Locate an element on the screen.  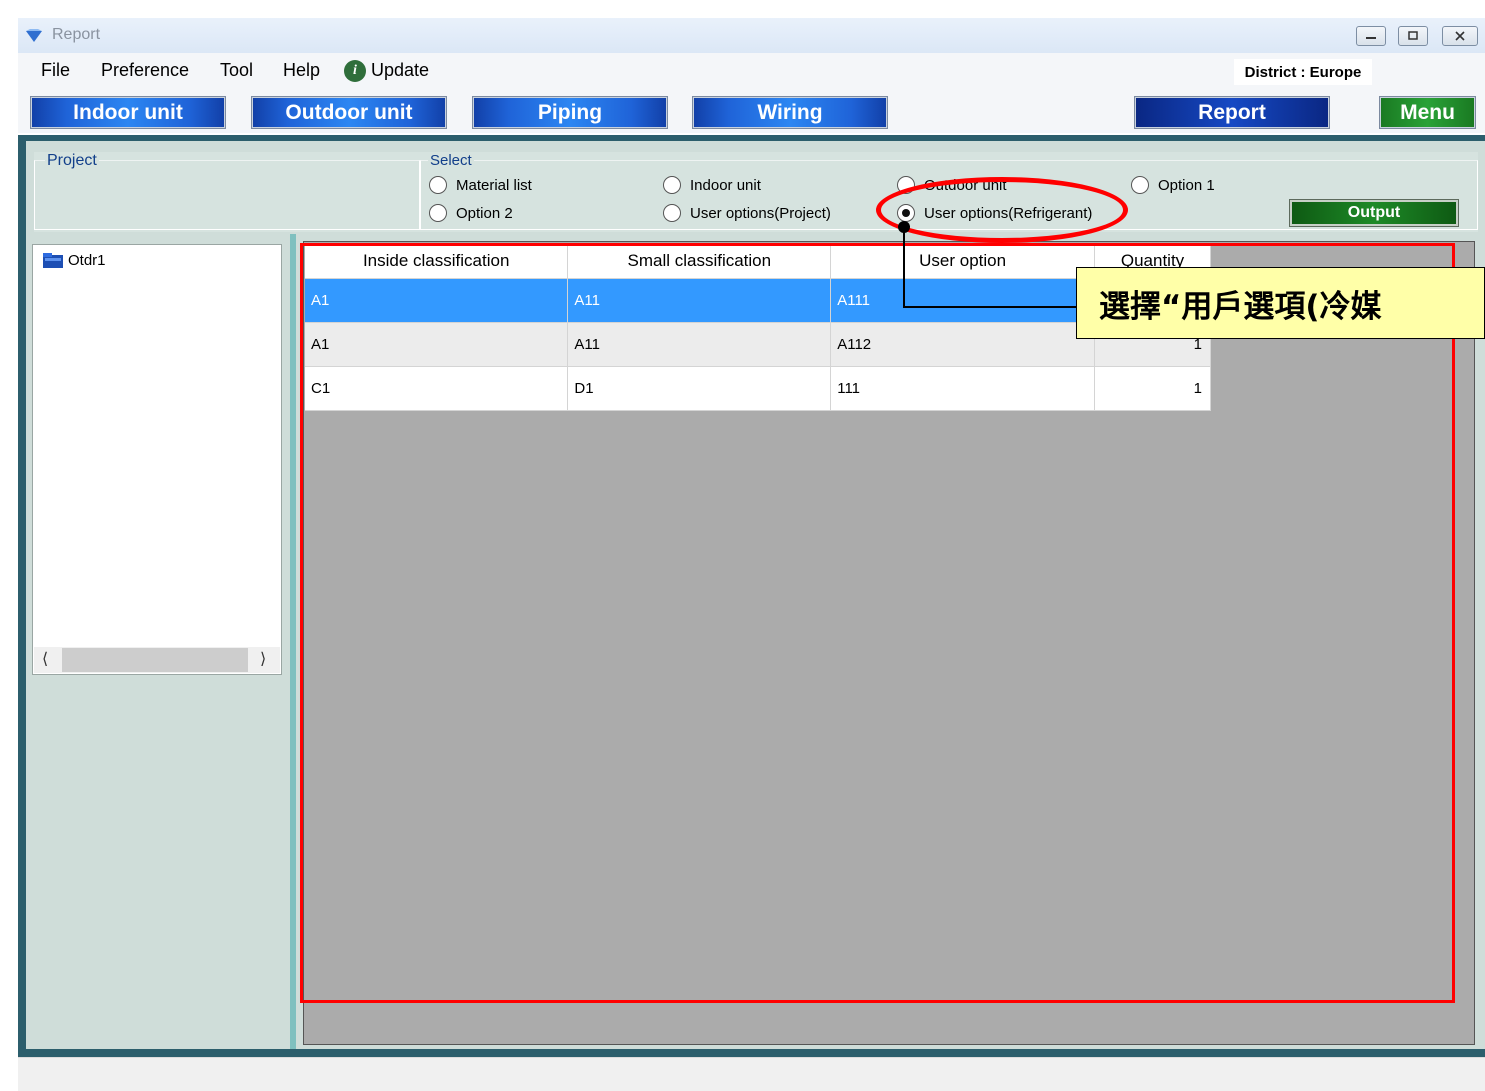
radio-material-list: Material list is located at coordinates (480, 185).